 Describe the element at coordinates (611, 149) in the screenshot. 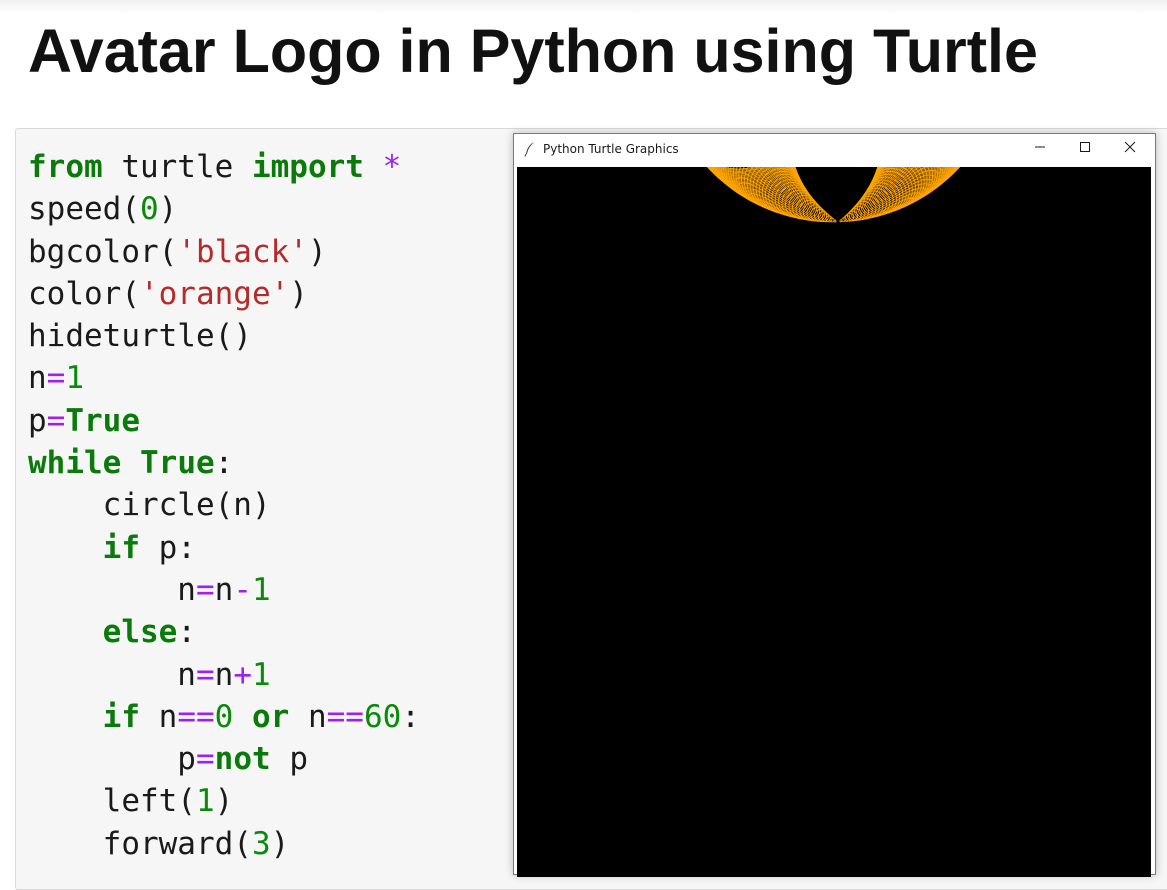

I see `window-title: Python Turtle Graphics` at that location.